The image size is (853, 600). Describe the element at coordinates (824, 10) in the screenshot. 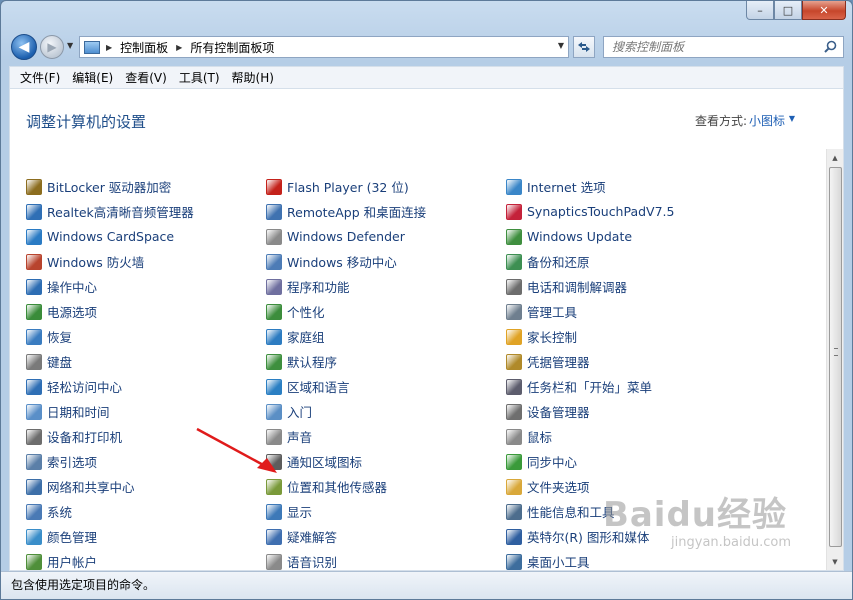

I see `close-button: ✕` at that location.